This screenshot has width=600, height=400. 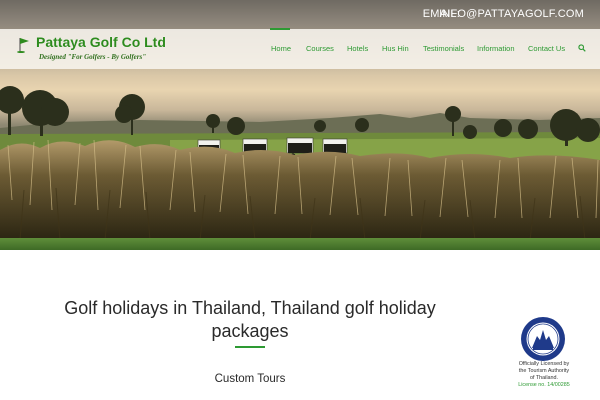 I want to click on license-line-1: Officially Licensed by, so click(x=544, y=364).